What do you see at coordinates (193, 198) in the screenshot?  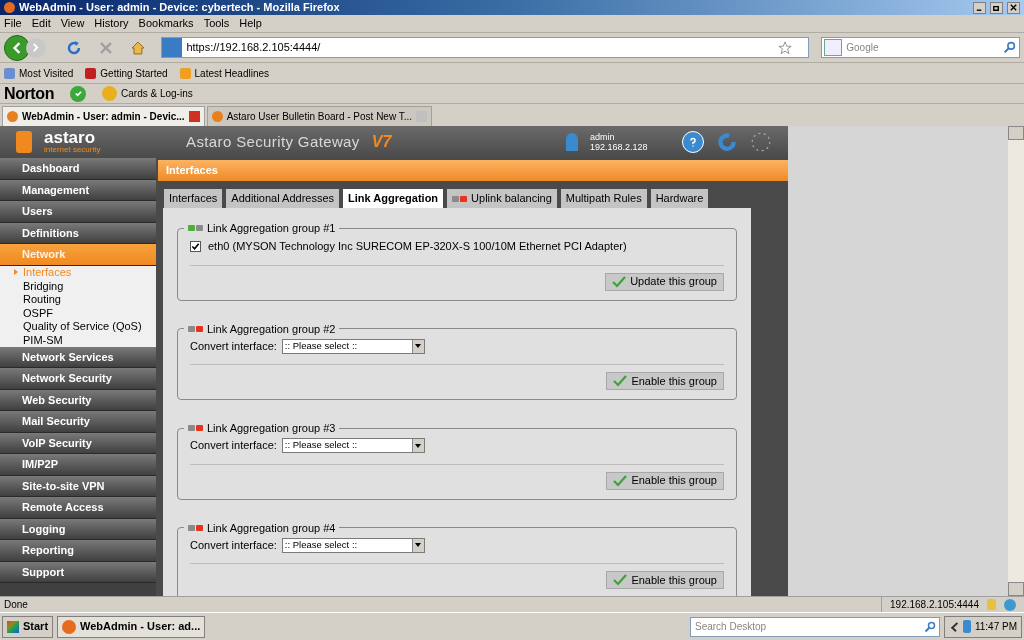 I see `tab: Interfaces` at bounding box center [193, 198].